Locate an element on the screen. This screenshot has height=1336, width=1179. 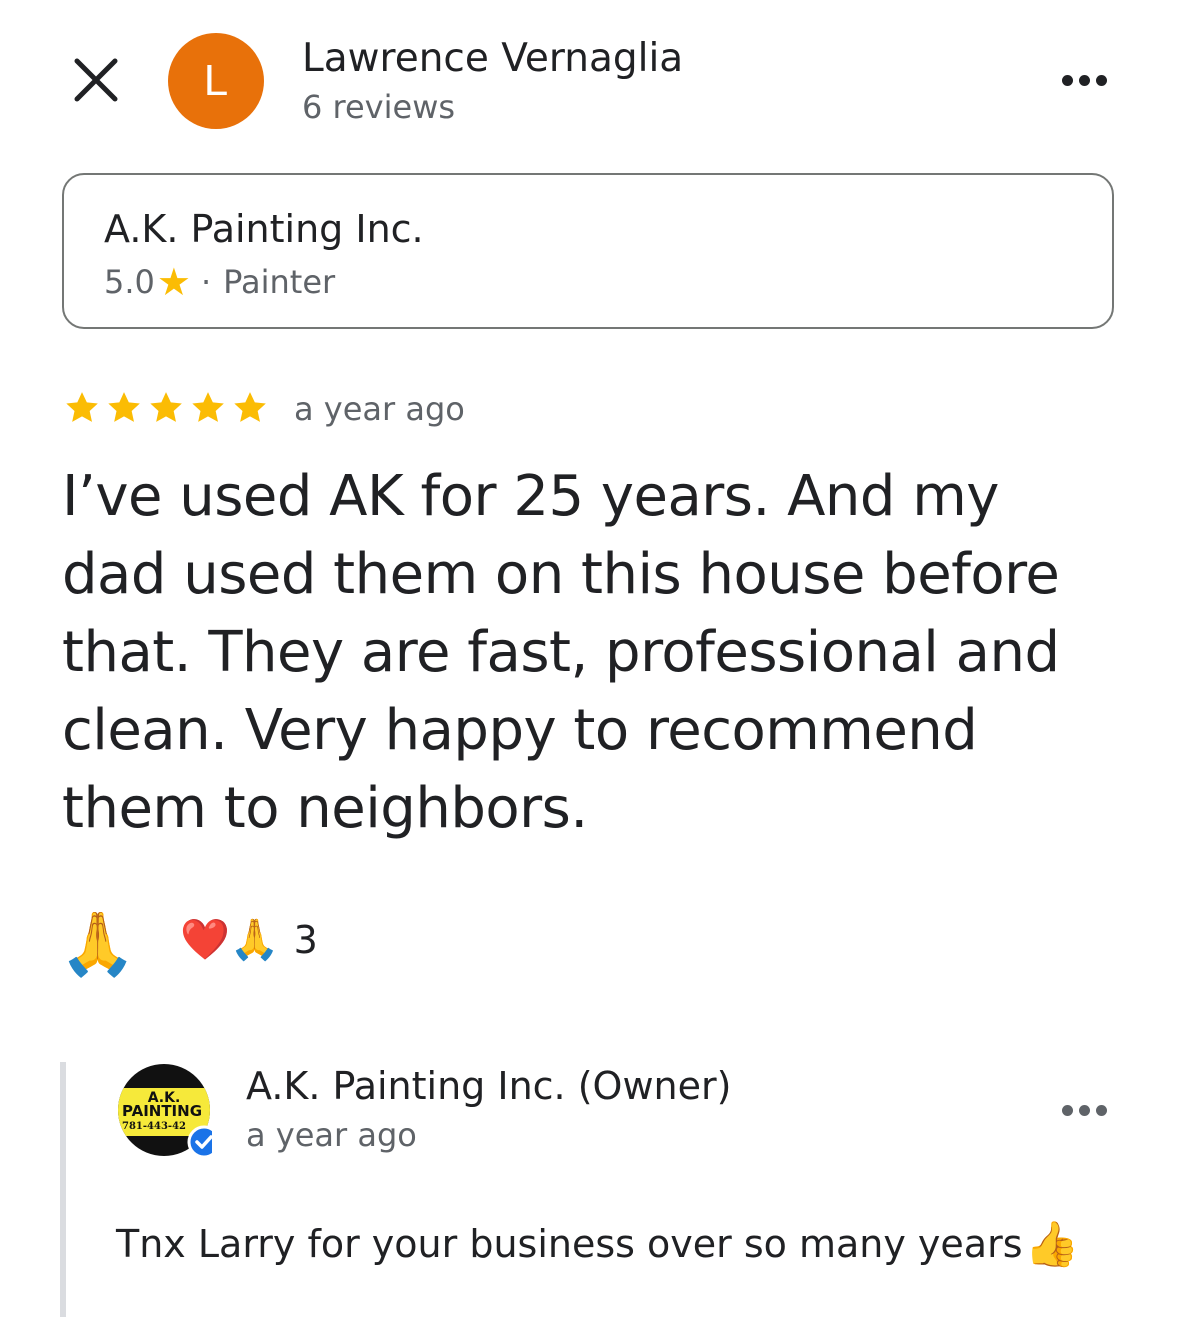
place-meta: 5.0 ★ · Painter is located at coordinates (219, 282).